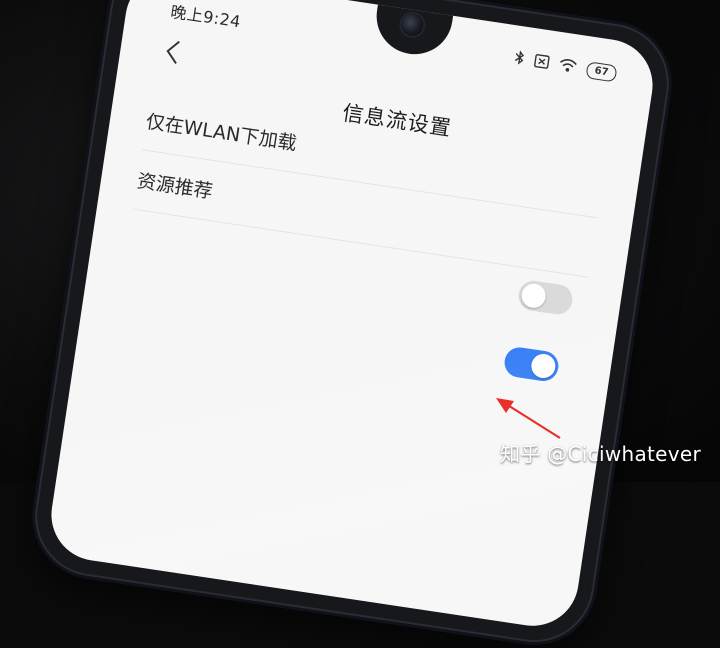 The height and width of the screenshot is (648, 720). Describe the element at coordinates (528, 418) in the screenshot. I see `annotation-arrow` at that location.